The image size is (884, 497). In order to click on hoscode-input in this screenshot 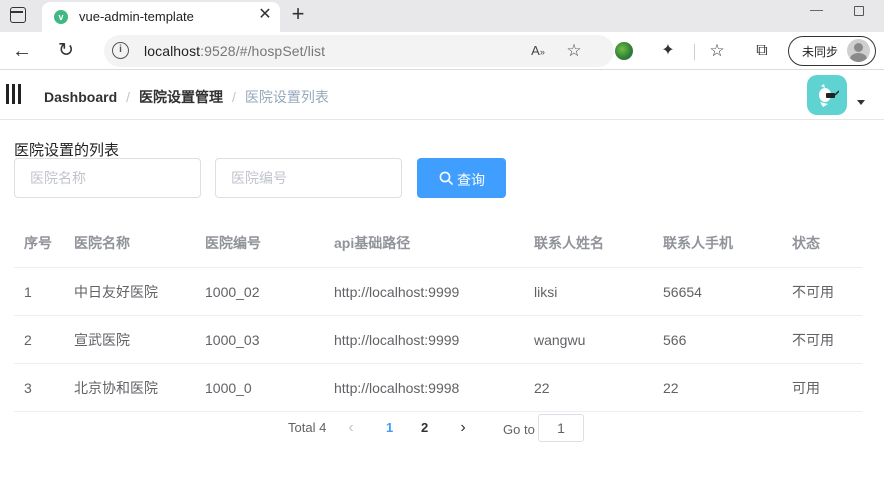, I will do `click(308, 178)`.